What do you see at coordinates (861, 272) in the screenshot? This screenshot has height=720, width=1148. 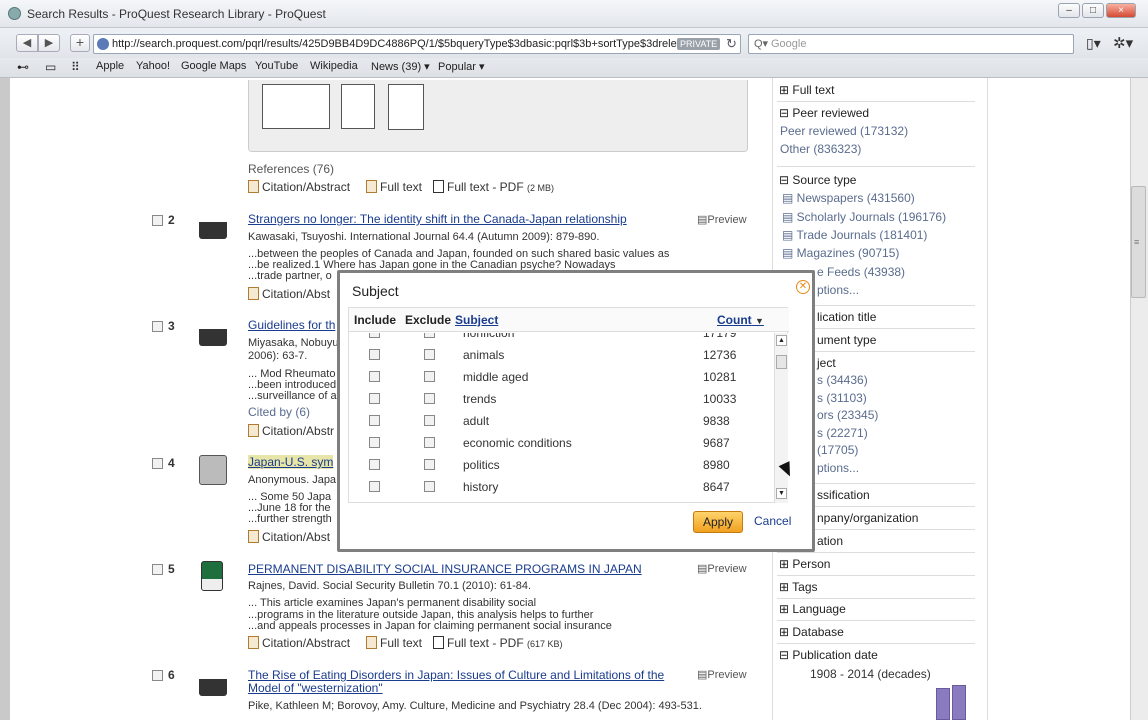 I see `facet-item: e Feeds (43938)` at bounding box center [861, 272].